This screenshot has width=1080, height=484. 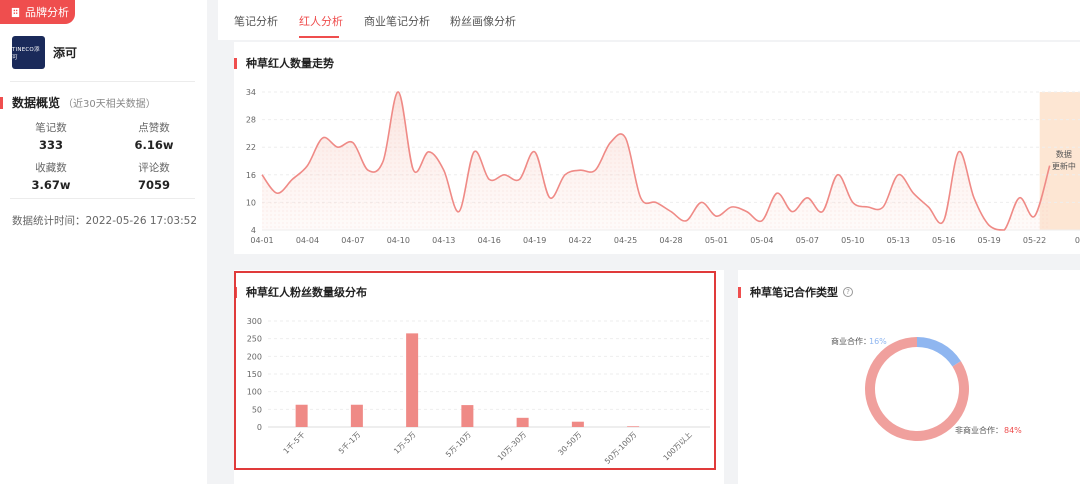 I want to click on overlay-label: 更新中, so click(x=1064, y=166).